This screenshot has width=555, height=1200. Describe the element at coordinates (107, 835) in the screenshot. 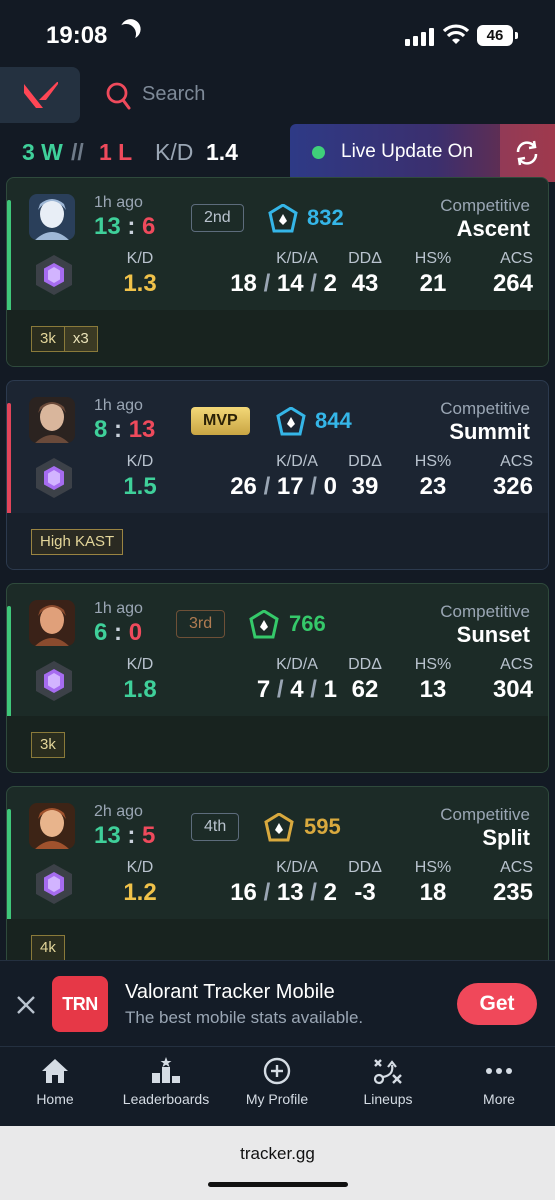

I see `team-score: 13` at that location.